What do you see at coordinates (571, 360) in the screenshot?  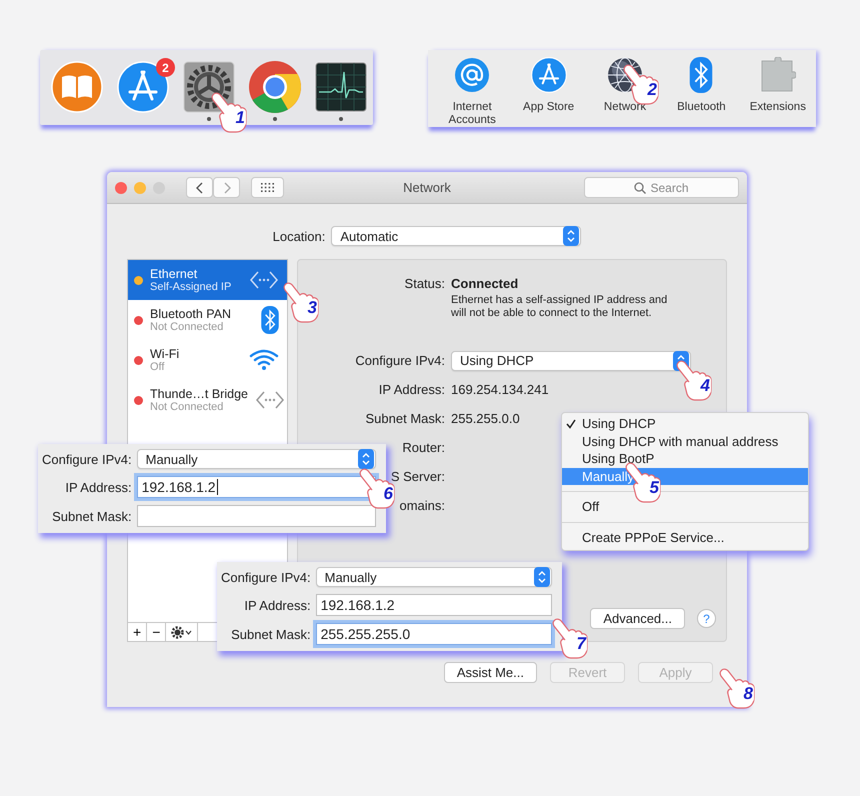 I see `configure-popup: Using DHCP` at bounding box center [571, 360].